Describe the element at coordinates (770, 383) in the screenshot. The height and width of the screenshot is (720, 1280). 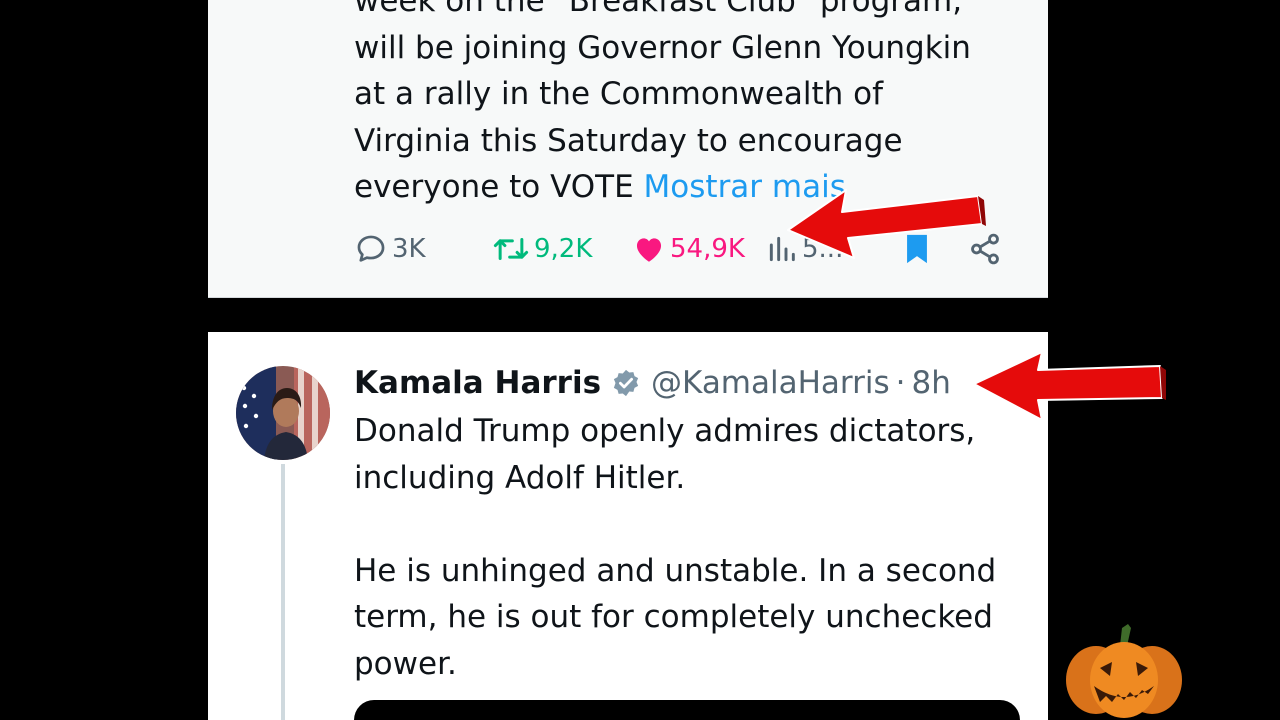
I see `author-handle: @KamalaHarris` at that location.